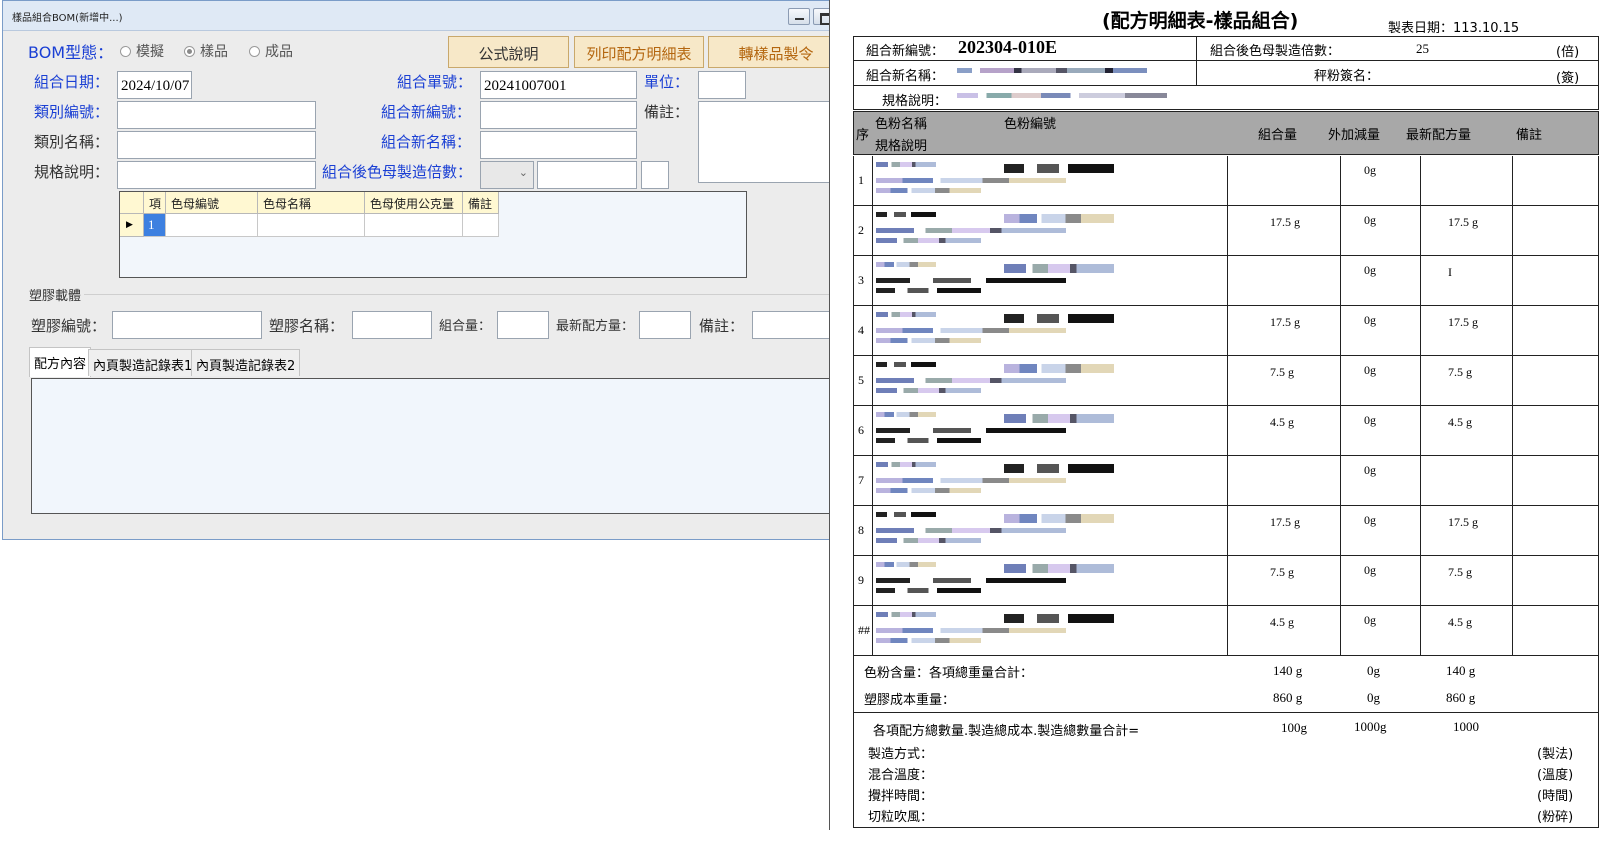 Image resolution: width=1600 pixels, height=864 pixels. I want to click on row-latest: 4.5 g, so click(1460, 622).